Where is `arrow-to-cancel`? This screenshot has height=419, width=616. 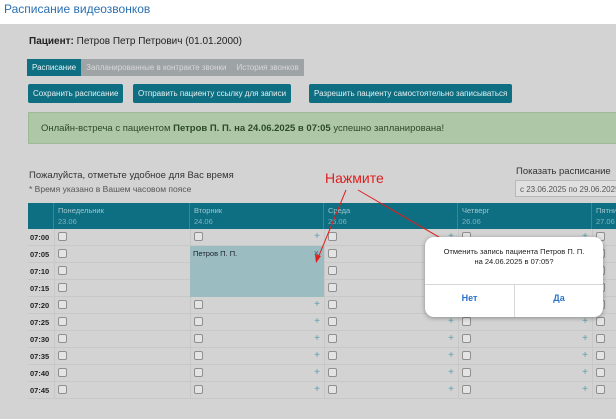 arrow-to-cancel is located at coordinates (332, 224).